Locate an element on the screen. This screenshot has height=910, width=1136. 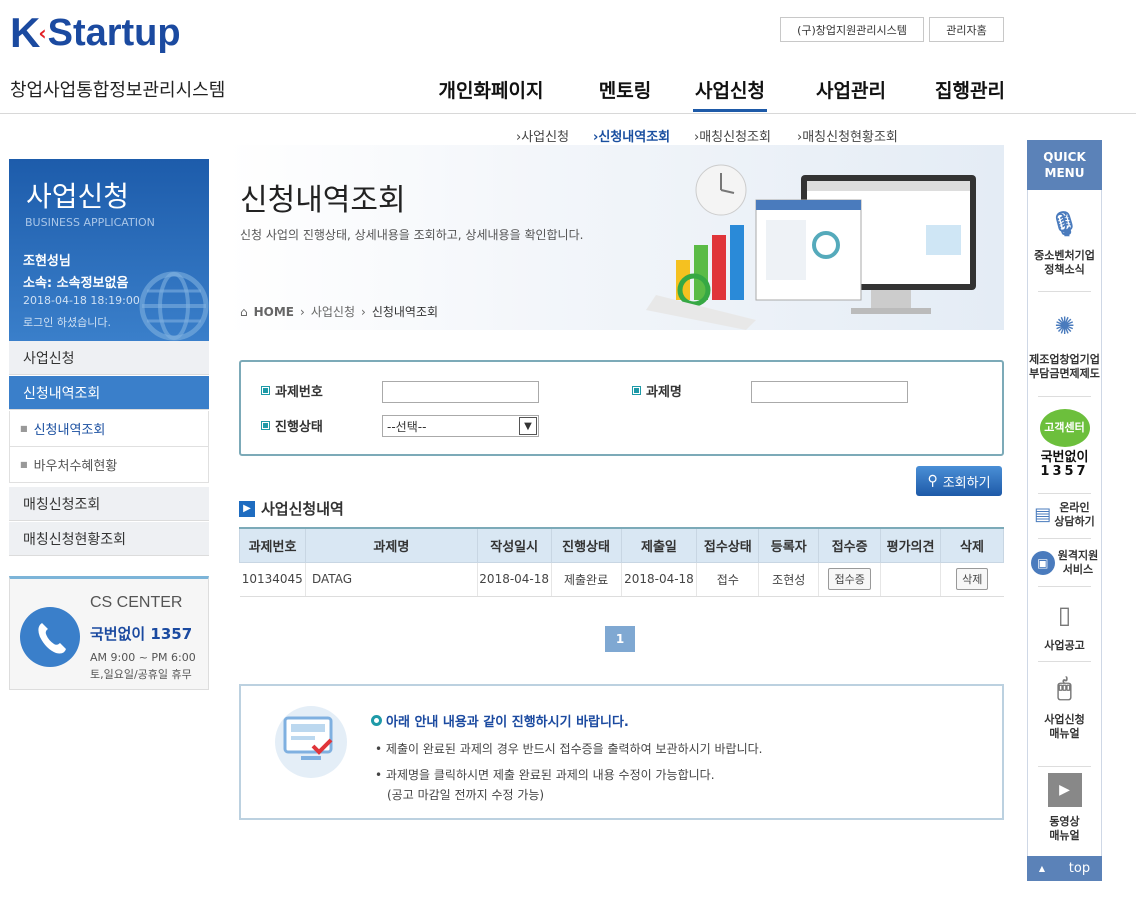
page-title: 신청내역조회 is located at coordinates (323, 200).